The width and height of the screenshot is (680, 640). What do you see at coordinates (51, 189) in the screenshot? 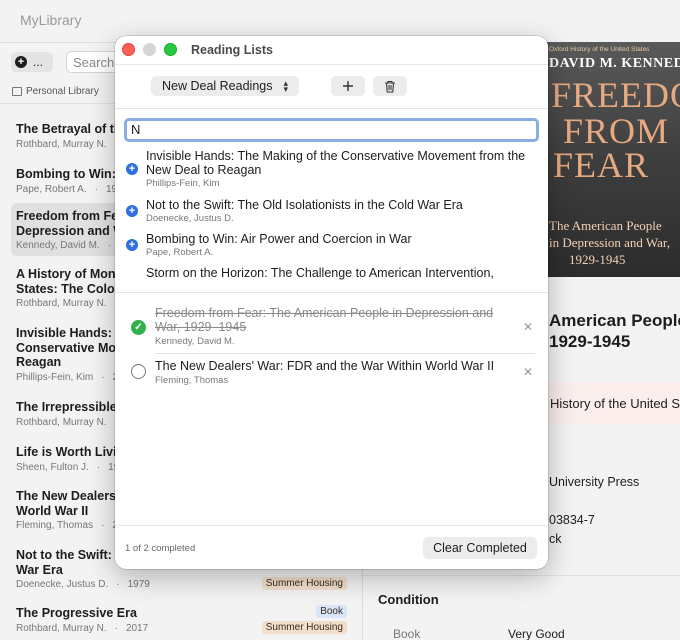
I see `book-author: Pape, Robert A.` at bounding box center [51, 189].